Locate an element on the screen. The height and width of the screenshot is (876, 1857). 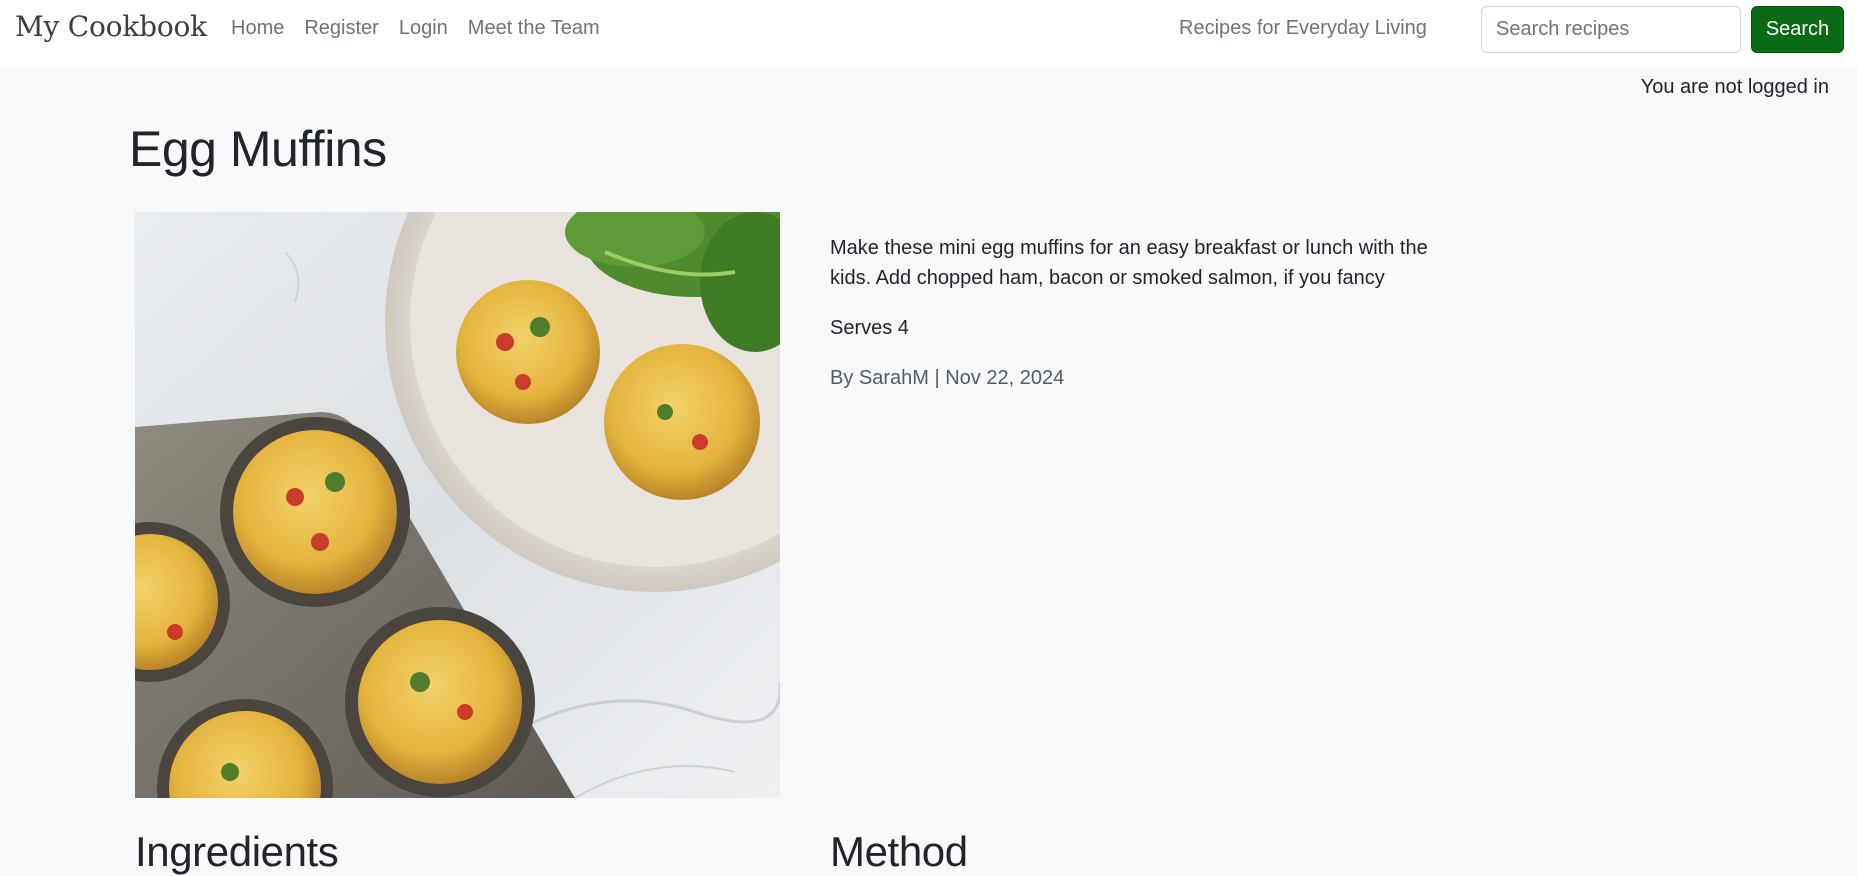
nav-link-meet-the-team: Meet the Team is located at coordinates (534, 28).